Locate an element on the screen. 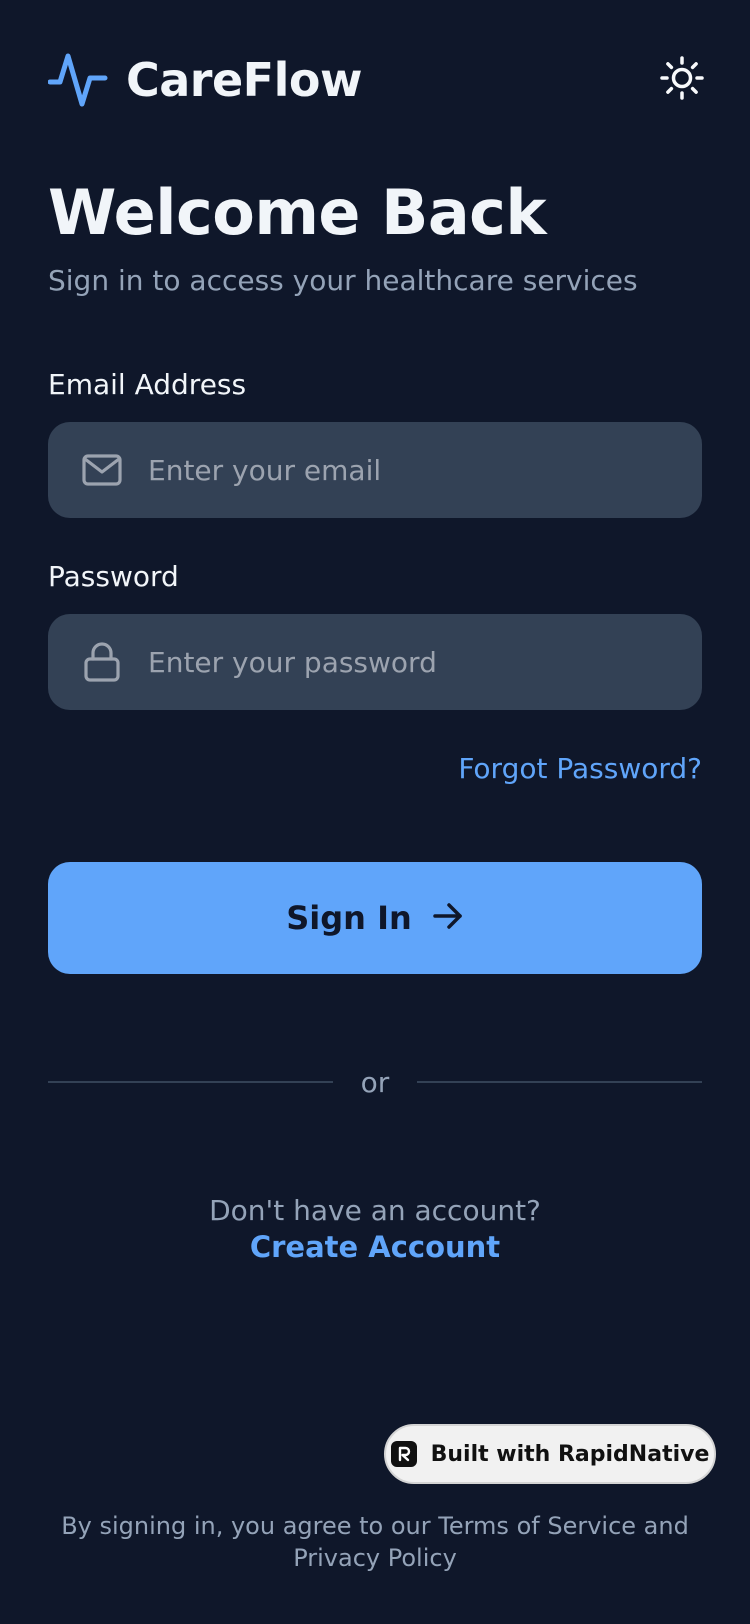  theme-toggle-button is located at coordinates (682, 80).